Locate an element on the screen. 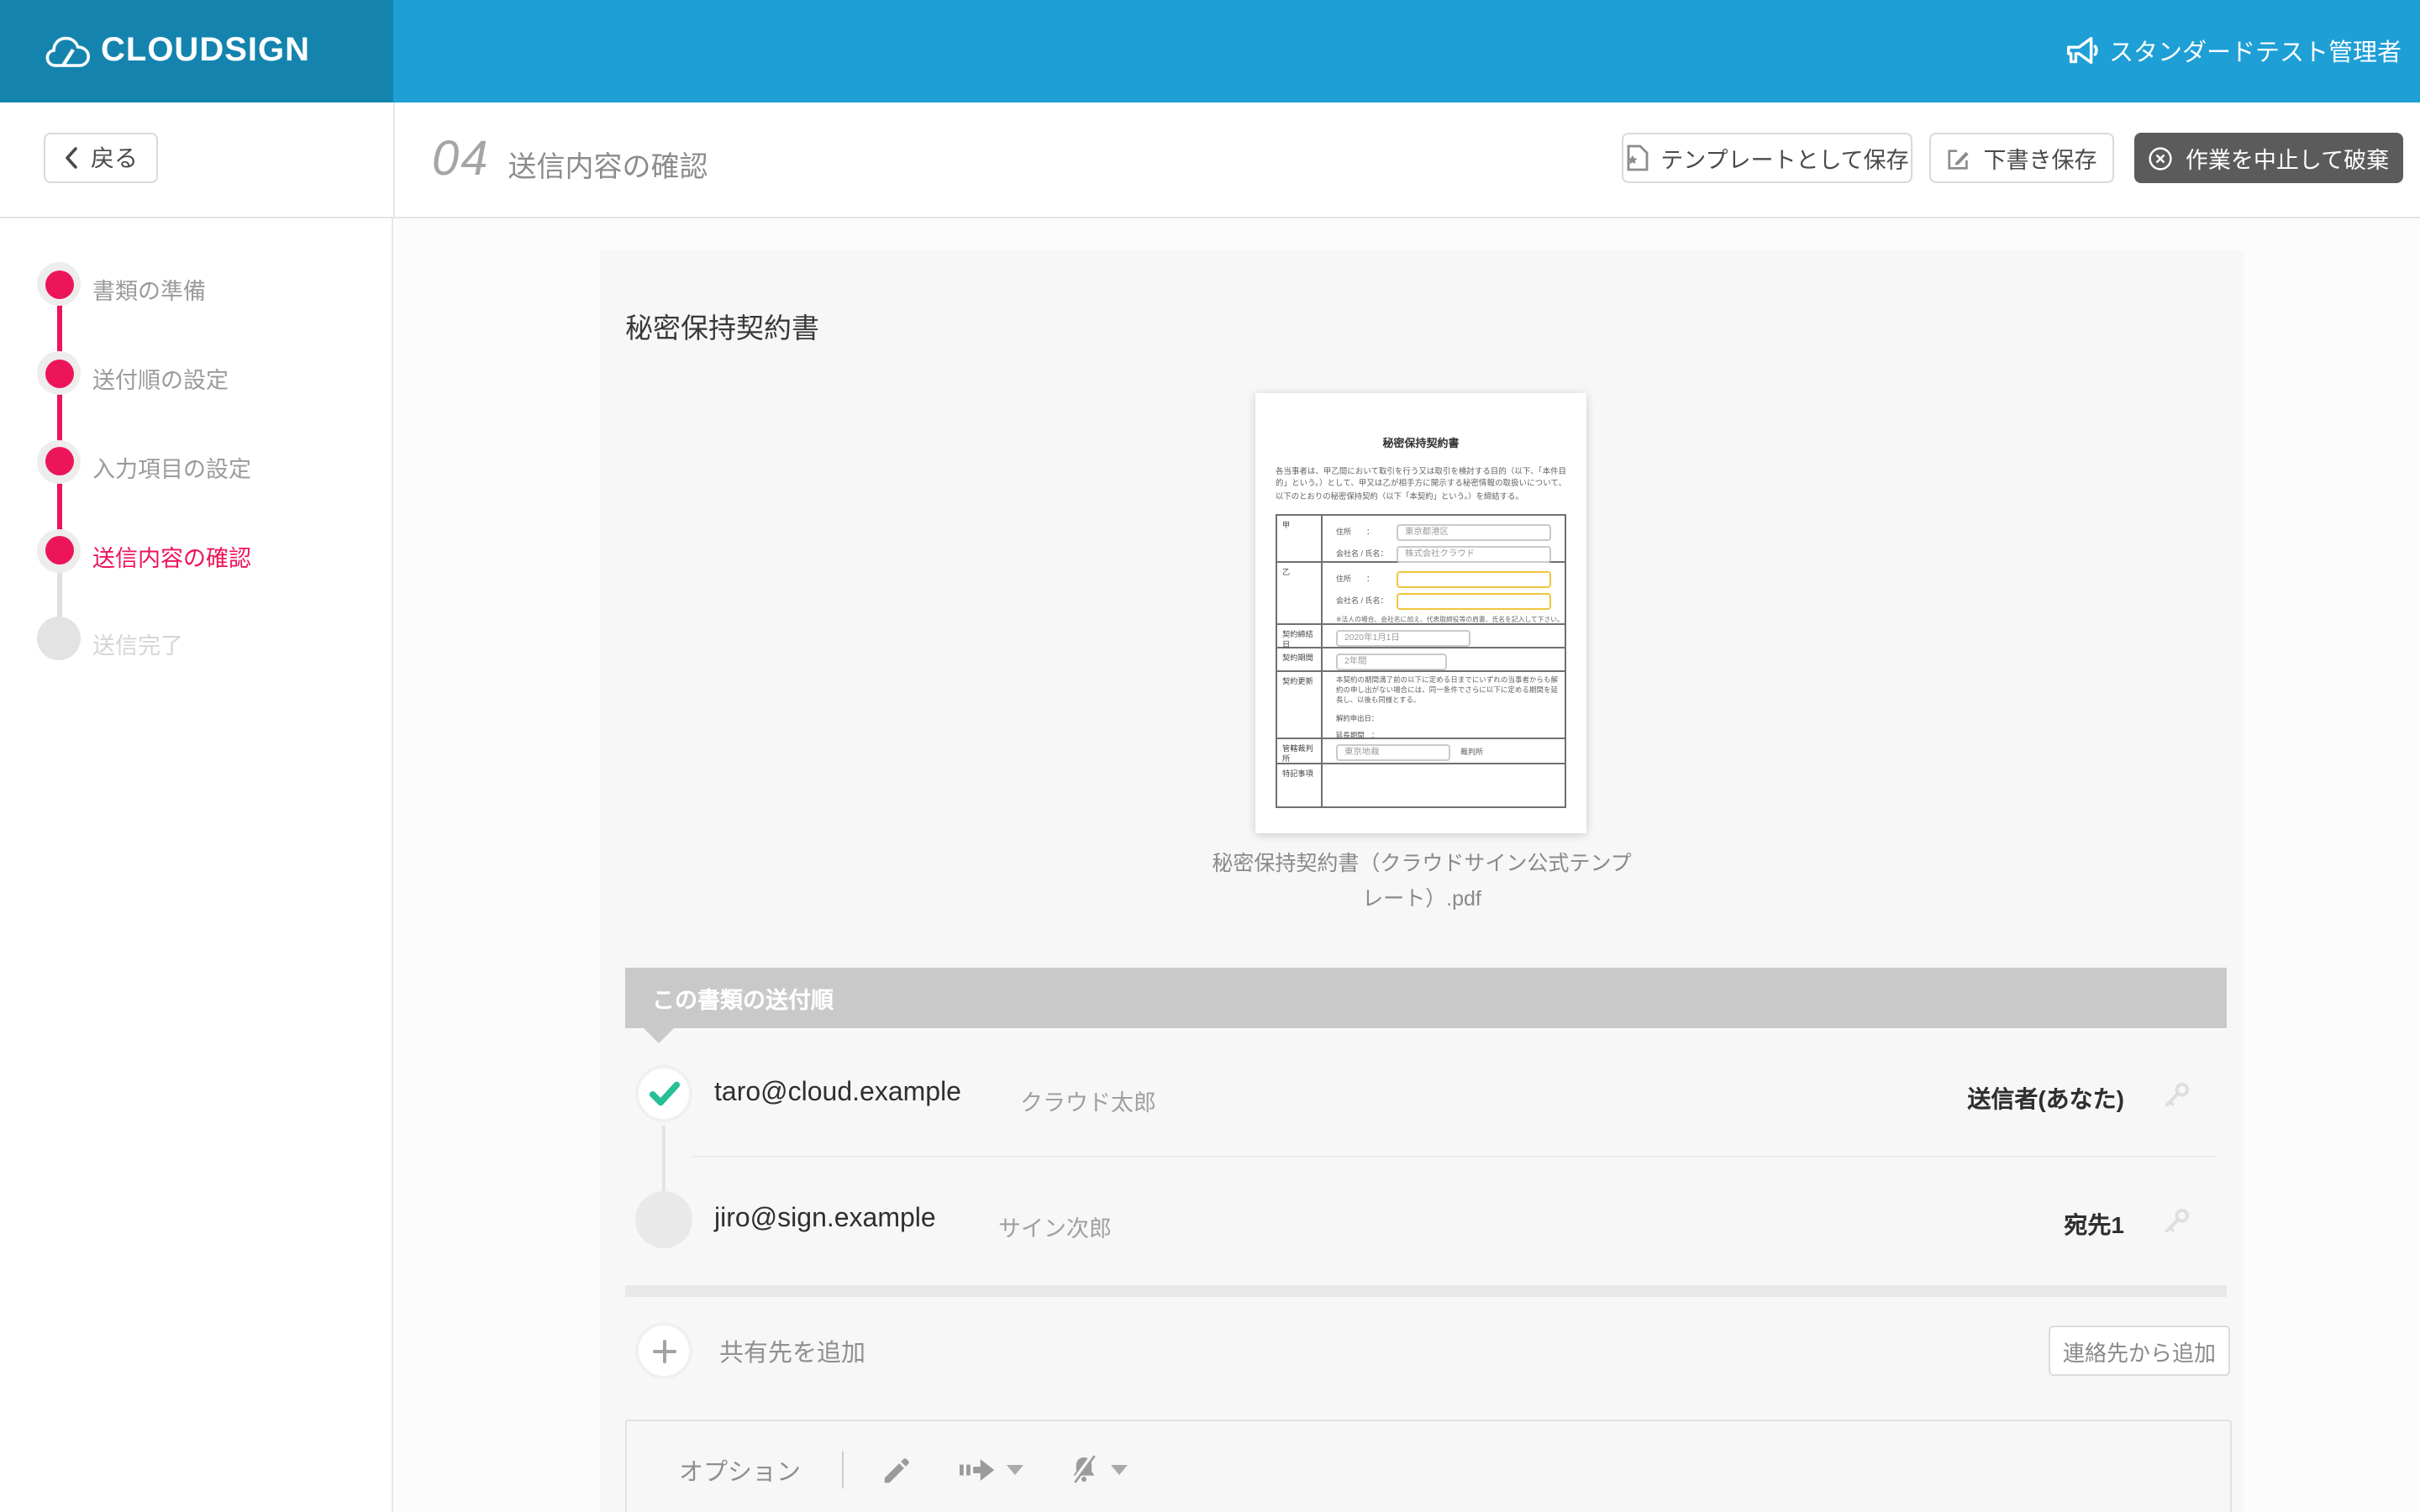  recipient-role-badge: 宛先1 is located at coordinates (2094, 1224).